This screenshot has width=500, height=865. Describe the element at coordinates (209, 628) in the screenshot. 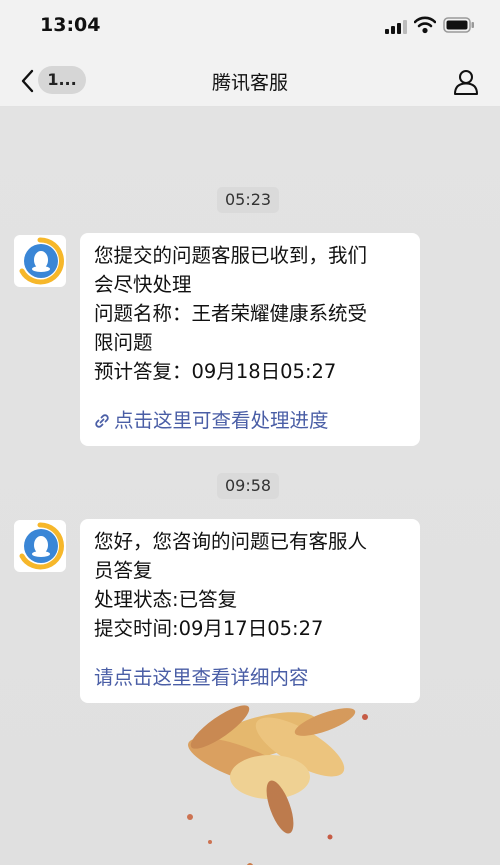

I see `message-text-line: 提交时间:09月17日05:27` at that location.